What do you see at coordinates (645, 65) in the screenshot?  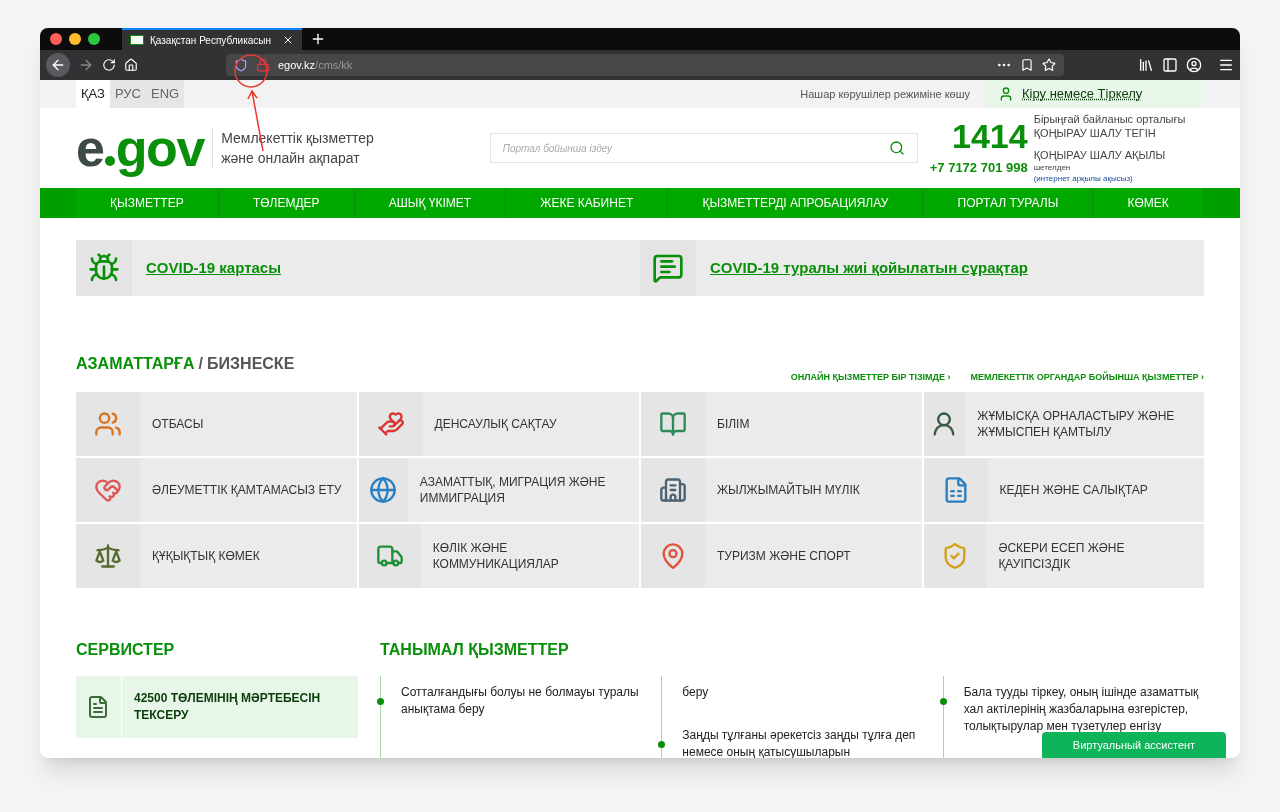 I see `address-bar: egov.kz/cms/kk` at bounding box center [645, 65].